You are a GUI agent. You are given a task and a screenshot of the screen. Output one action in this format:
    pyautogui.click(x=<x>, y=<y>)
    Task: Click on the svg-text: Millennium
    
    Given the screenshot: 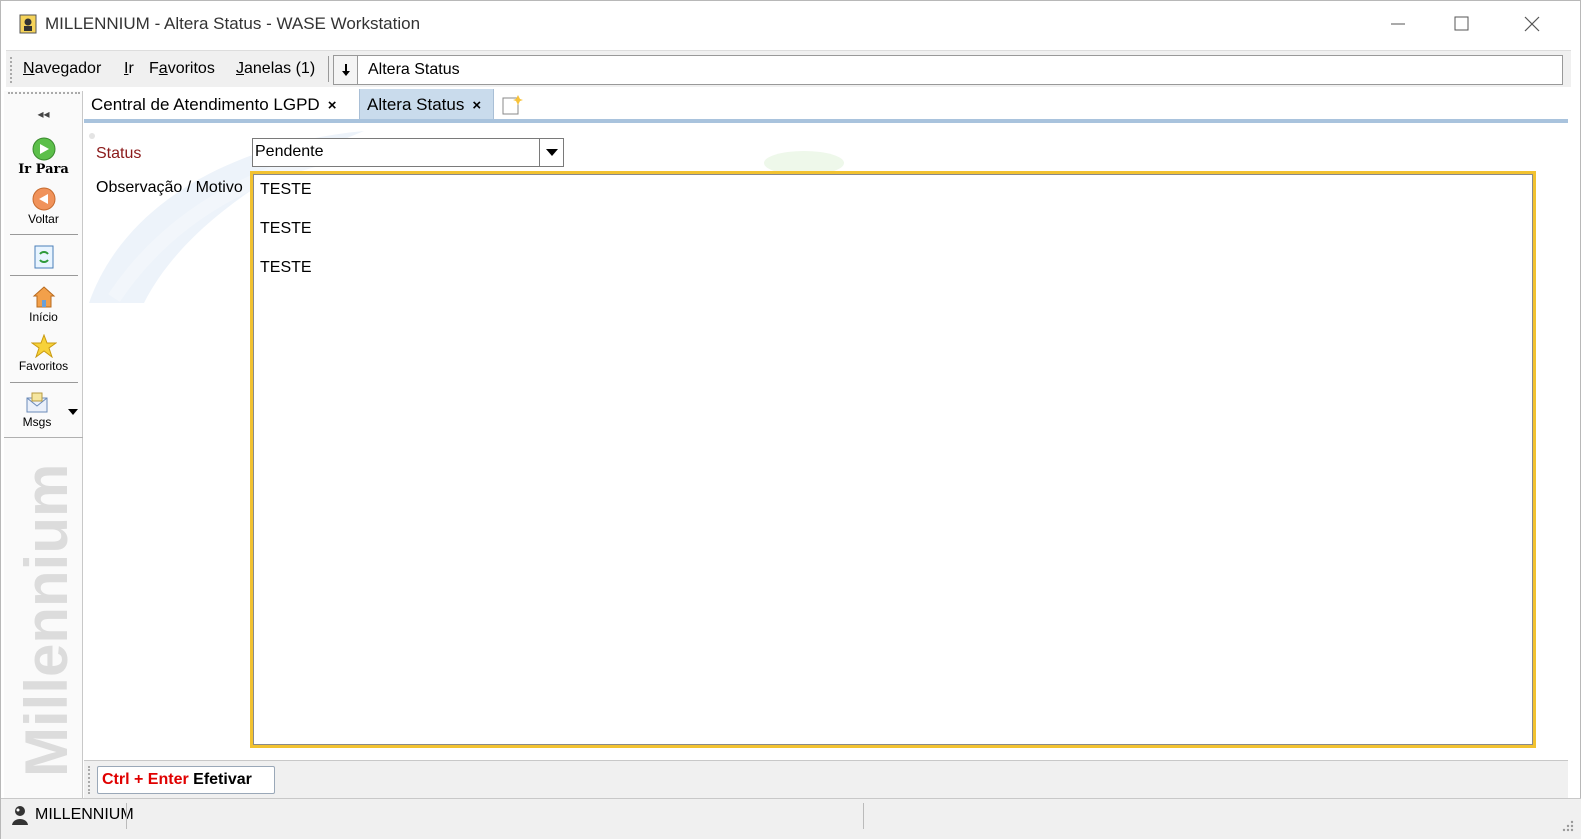 What is the action you would take?
    pyautogui.click(x=46, y=620)
    